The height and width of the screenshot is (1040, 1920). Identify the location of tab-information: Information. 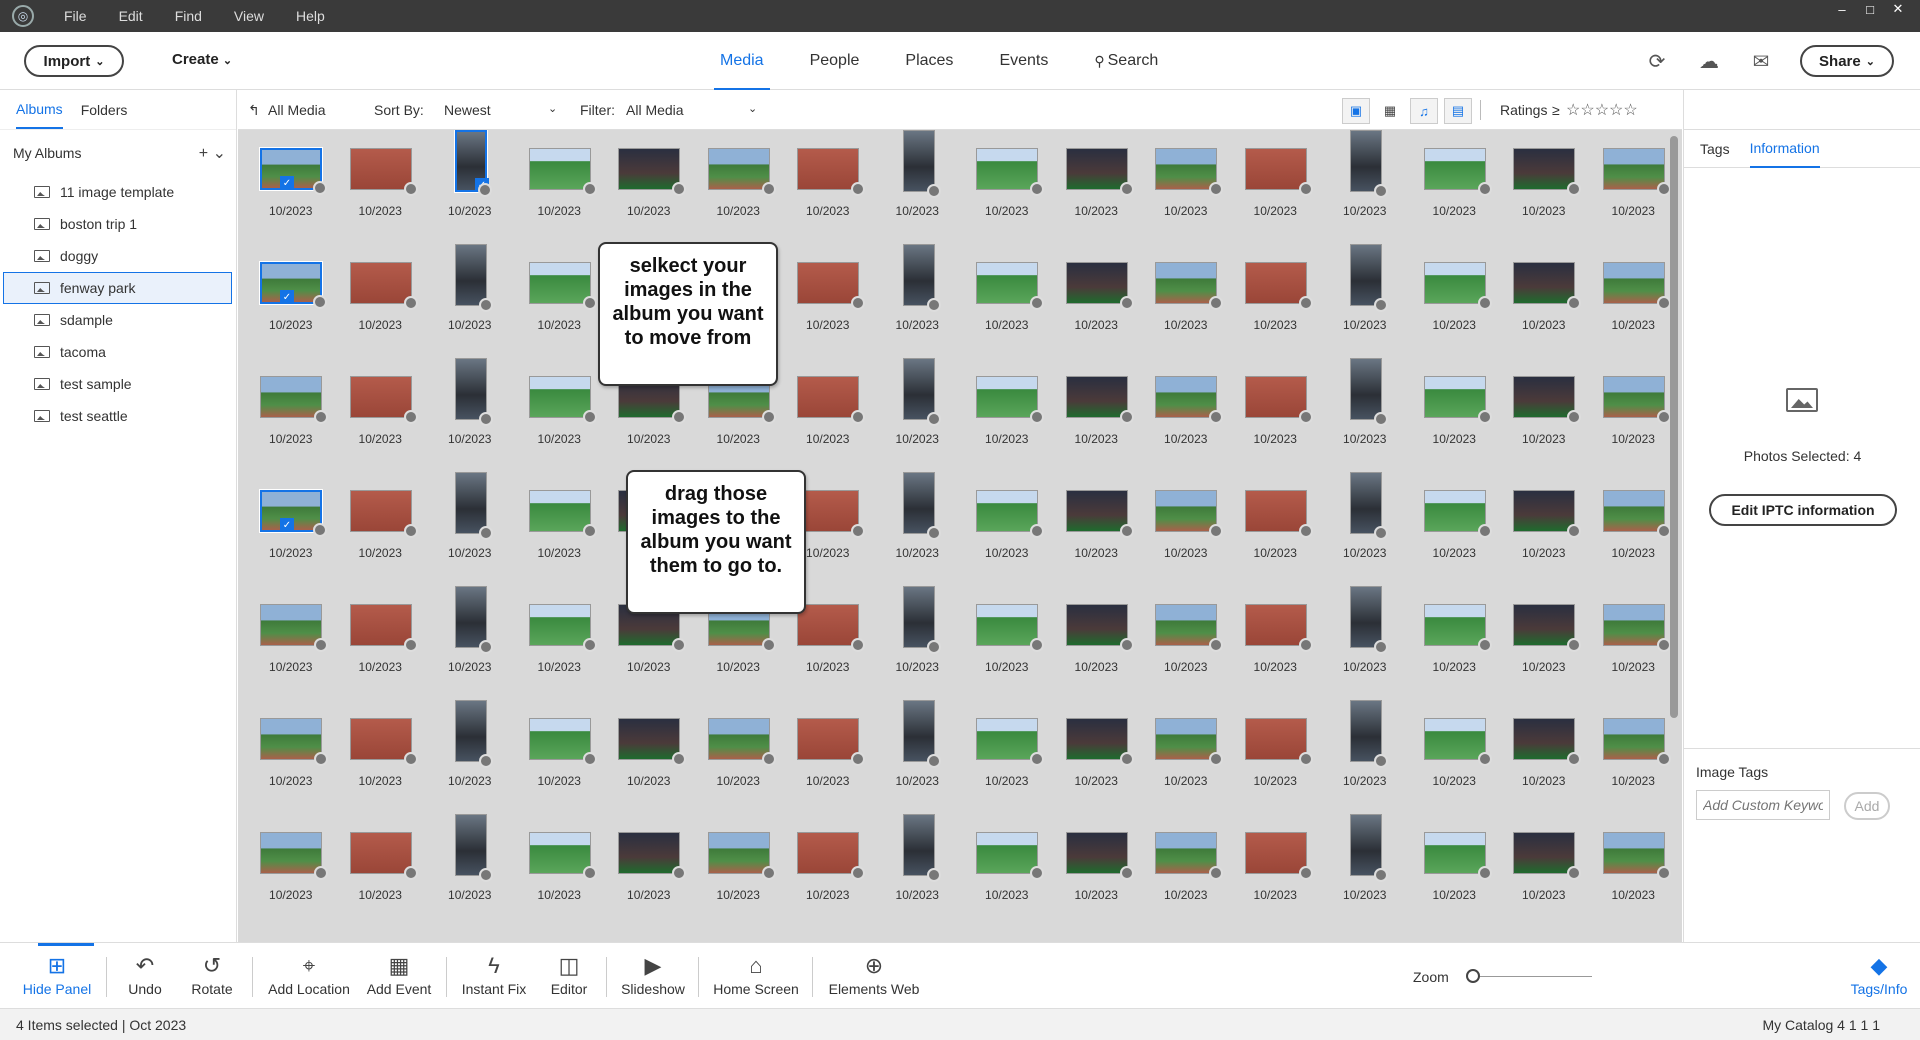
(1784, 149).